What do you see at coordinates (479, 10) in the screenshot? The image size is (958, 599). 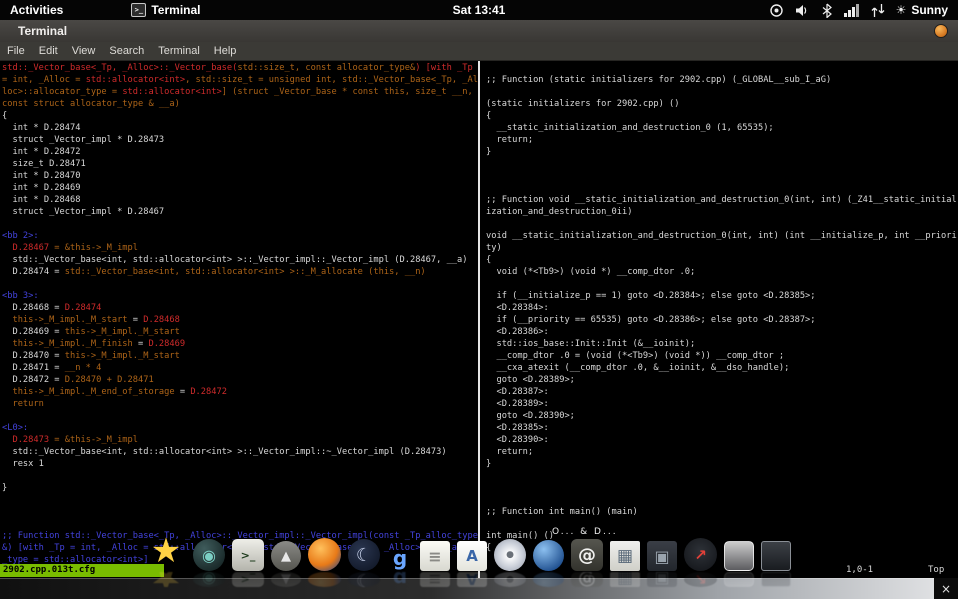 I see `clock: Sat 13:41` at bounding box center [479, 10].